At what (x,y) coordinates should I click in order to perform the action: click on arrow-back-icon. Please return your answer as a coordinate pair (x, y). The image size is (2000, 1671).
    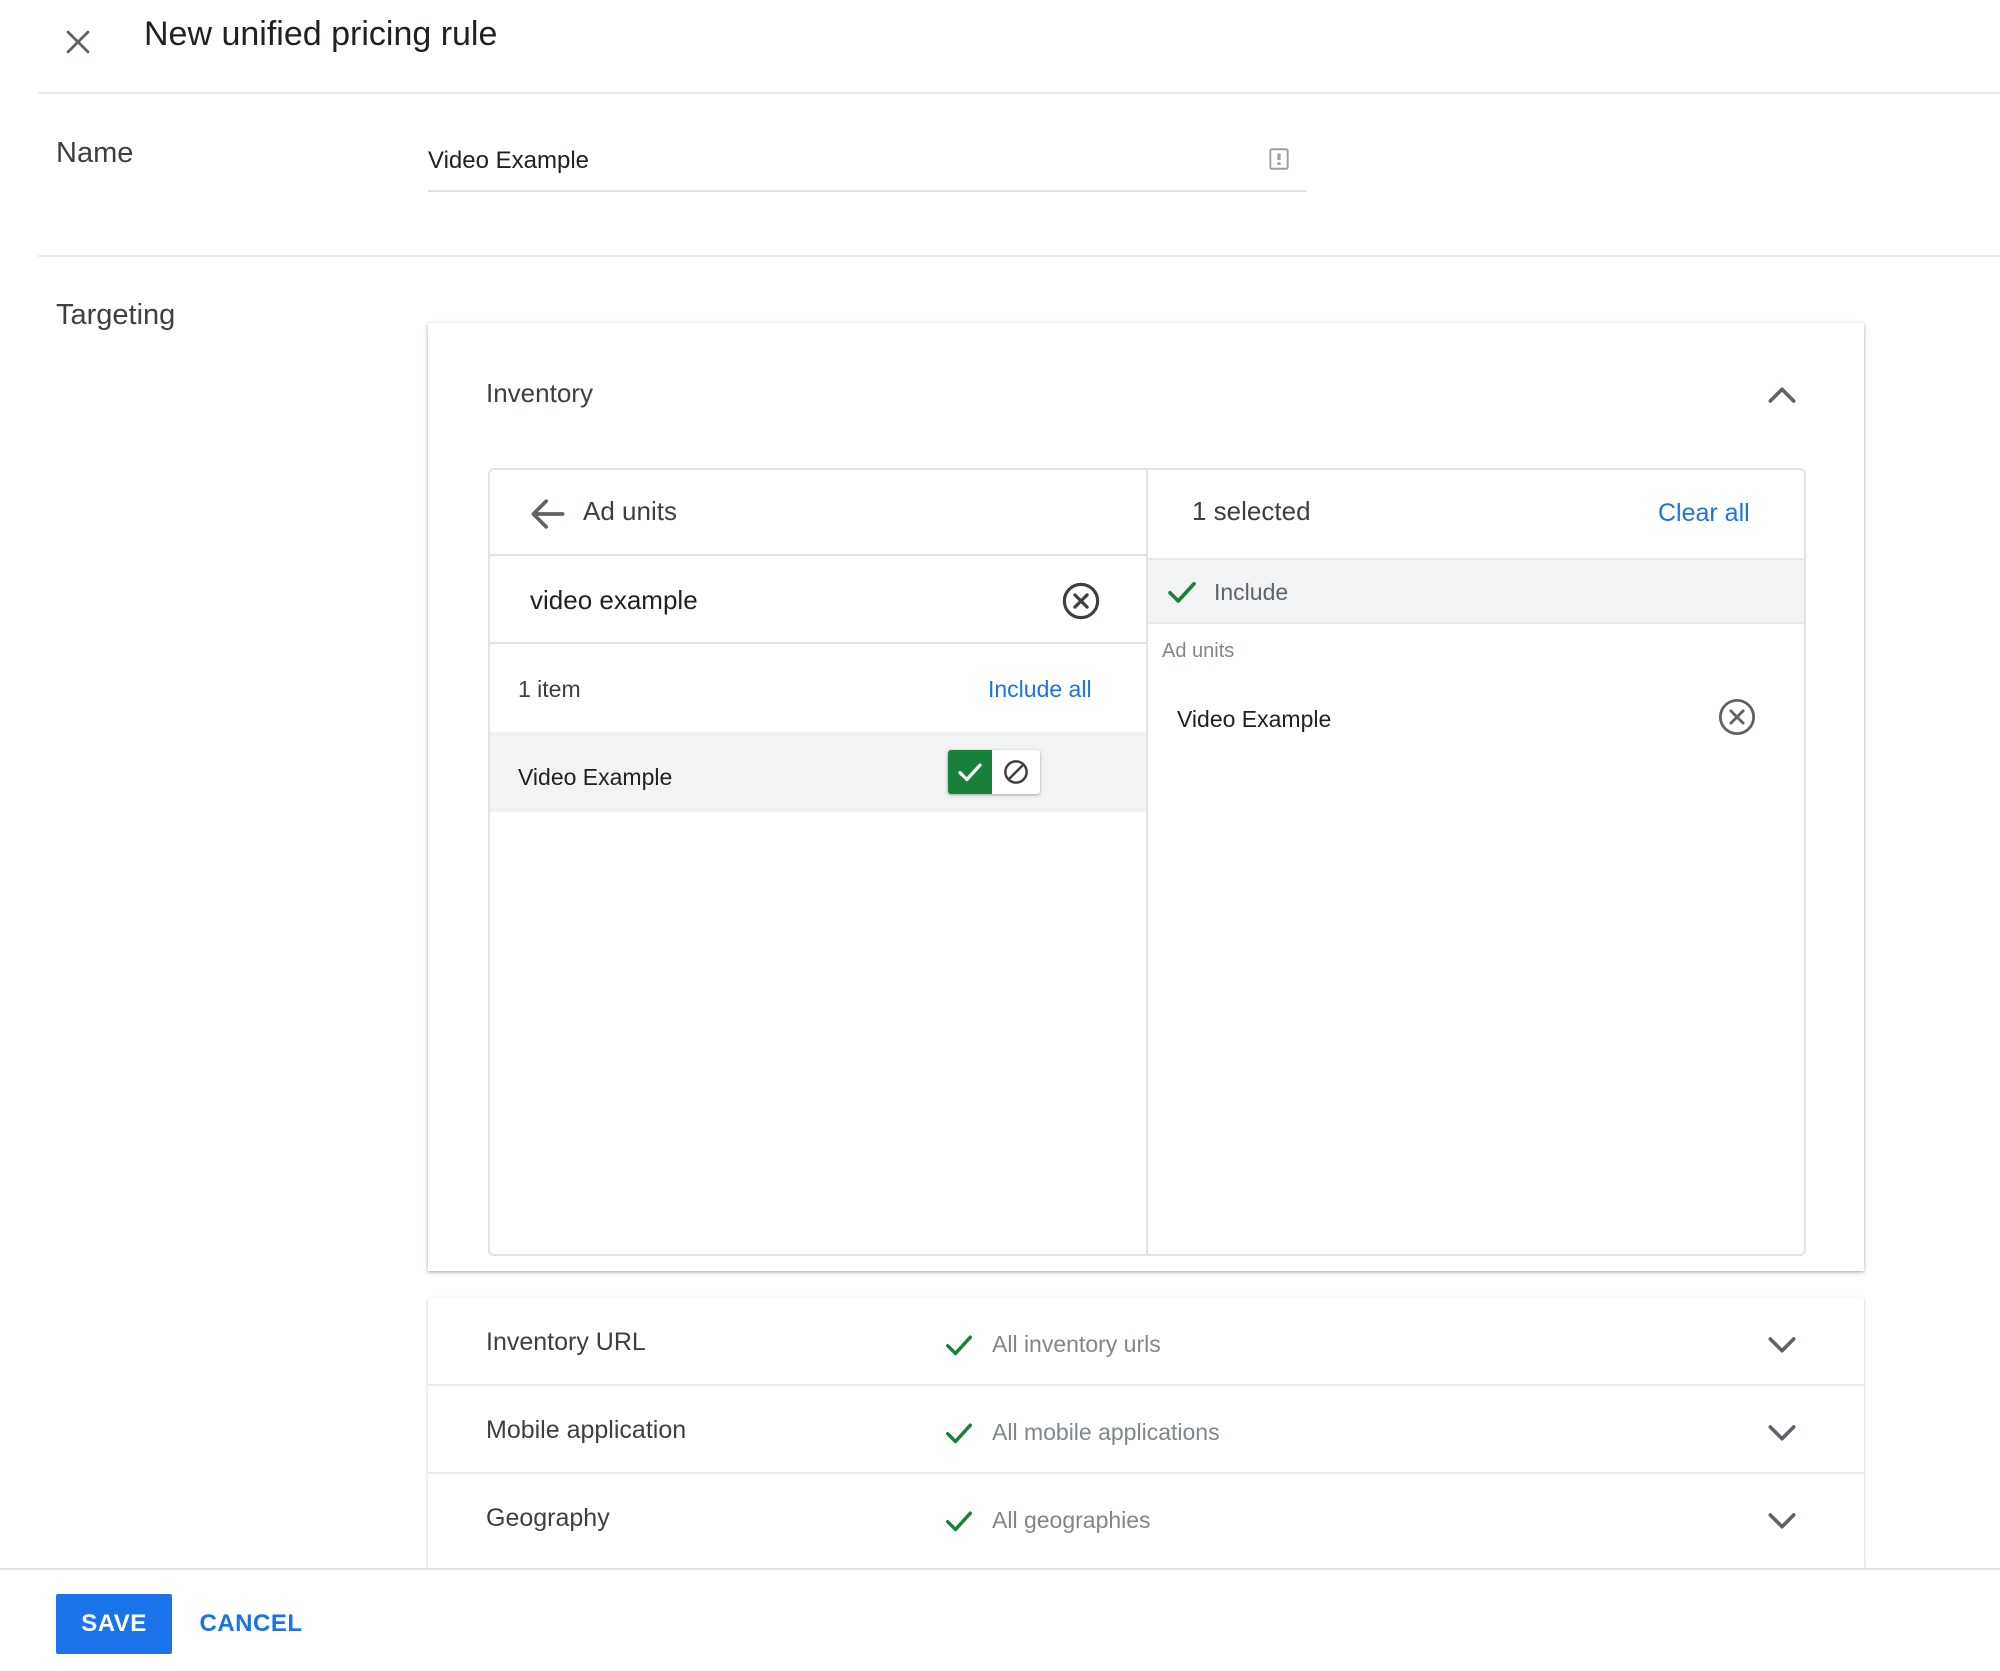
    Looking at the image, I should click on (548, 514).